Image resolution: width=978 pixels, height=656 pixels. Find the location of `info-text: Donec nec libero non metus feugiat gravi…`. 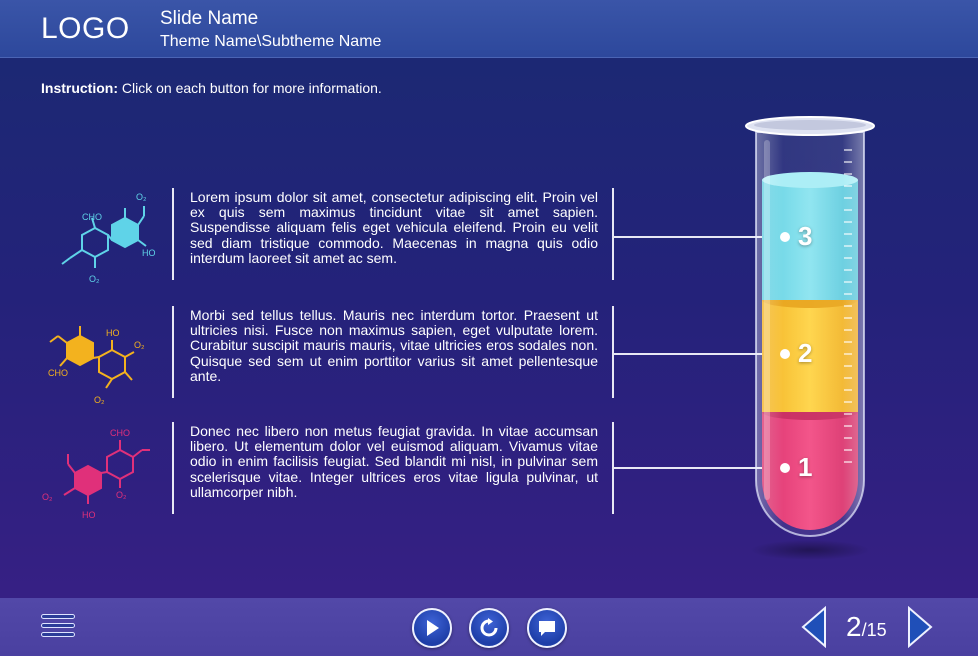

info-text: Donec nec libero non metus feugiat gravi… is located at coordinates (394, 461).